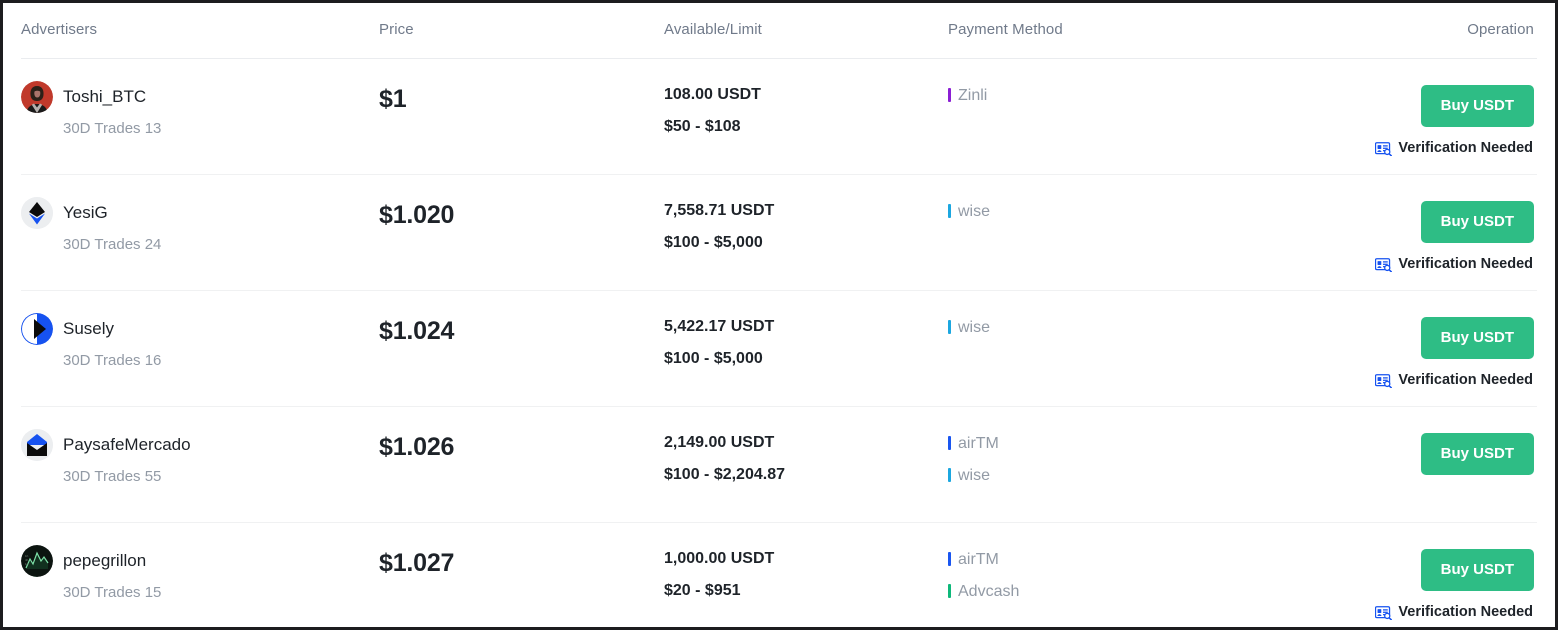 The width and height of the screenshot is (1558, 630). What do you see at coordinates (127, 445) in the screenshot?
I see `advertiser-name: PaysafeMercado` at bounding box center [127, 445].